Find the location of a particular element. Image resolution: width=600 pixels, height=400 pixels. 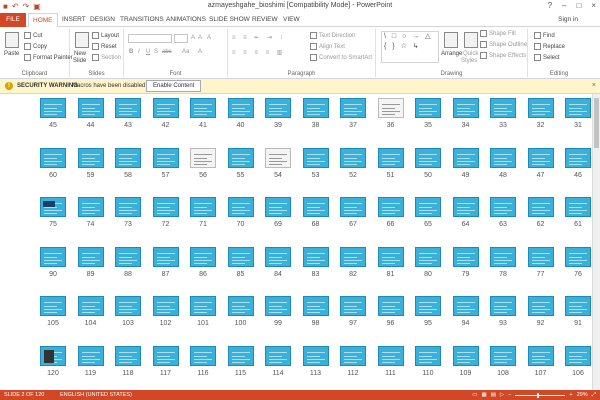

enable-content-button: Enable Content is located at coordinates (174, 86).